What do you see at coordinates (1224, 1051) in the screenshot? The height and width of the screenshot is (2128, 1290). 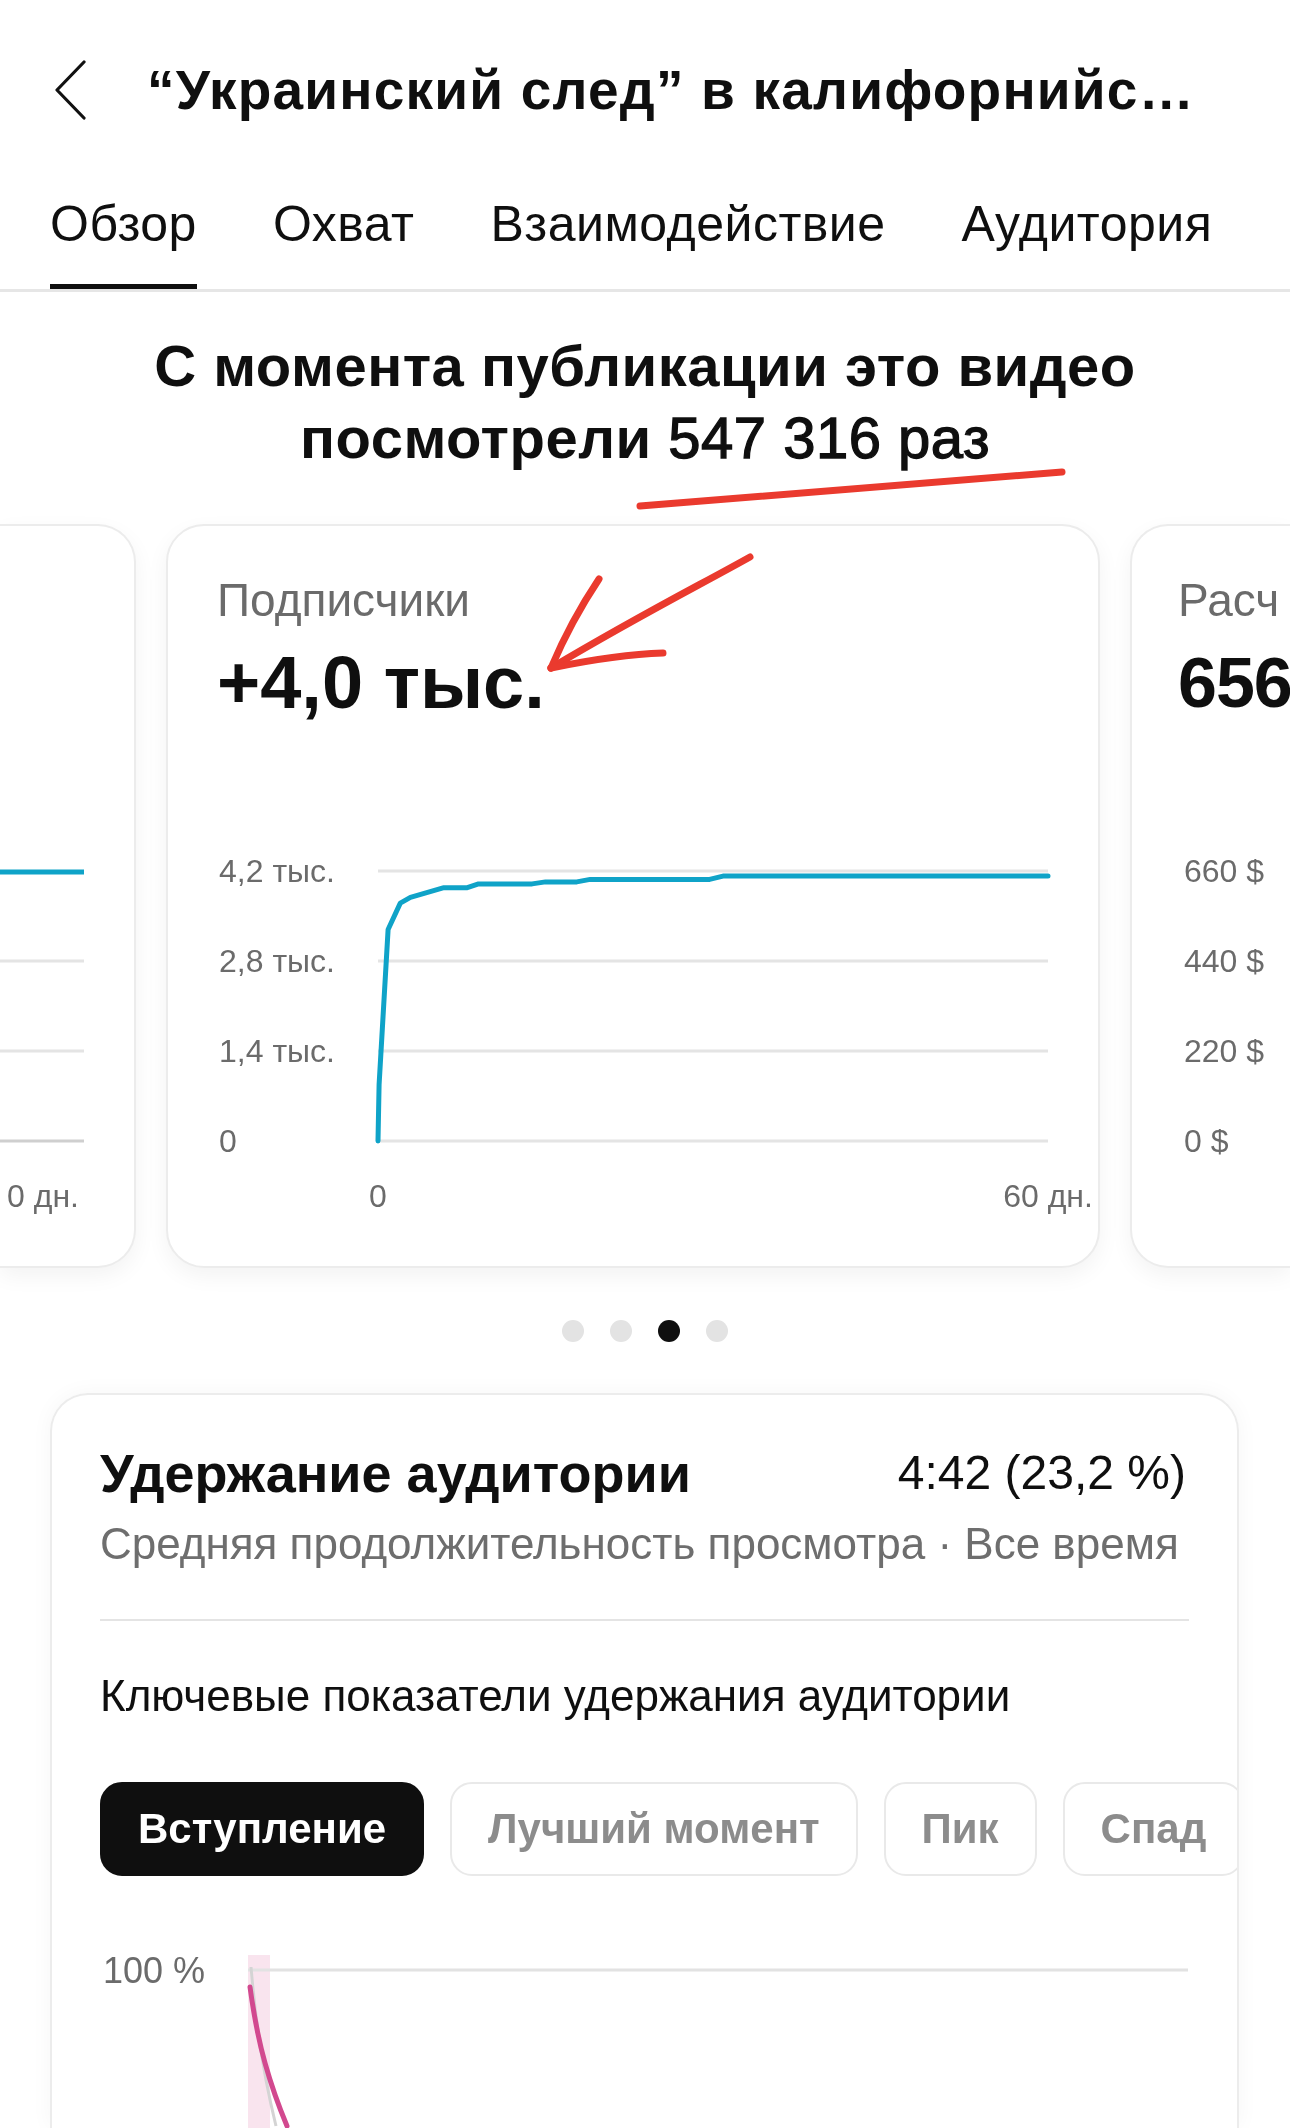 I see `axis-tick-label: 220 $` at bounding box center [1224, 1051].